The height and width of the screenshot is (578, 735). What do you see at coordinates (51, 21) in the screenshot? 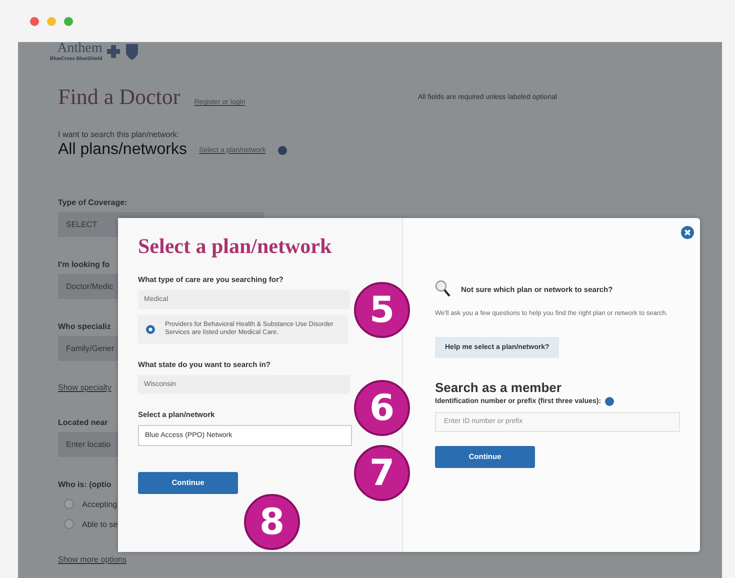
I see `window-minimize-dot` at bounding box center [51, 21].